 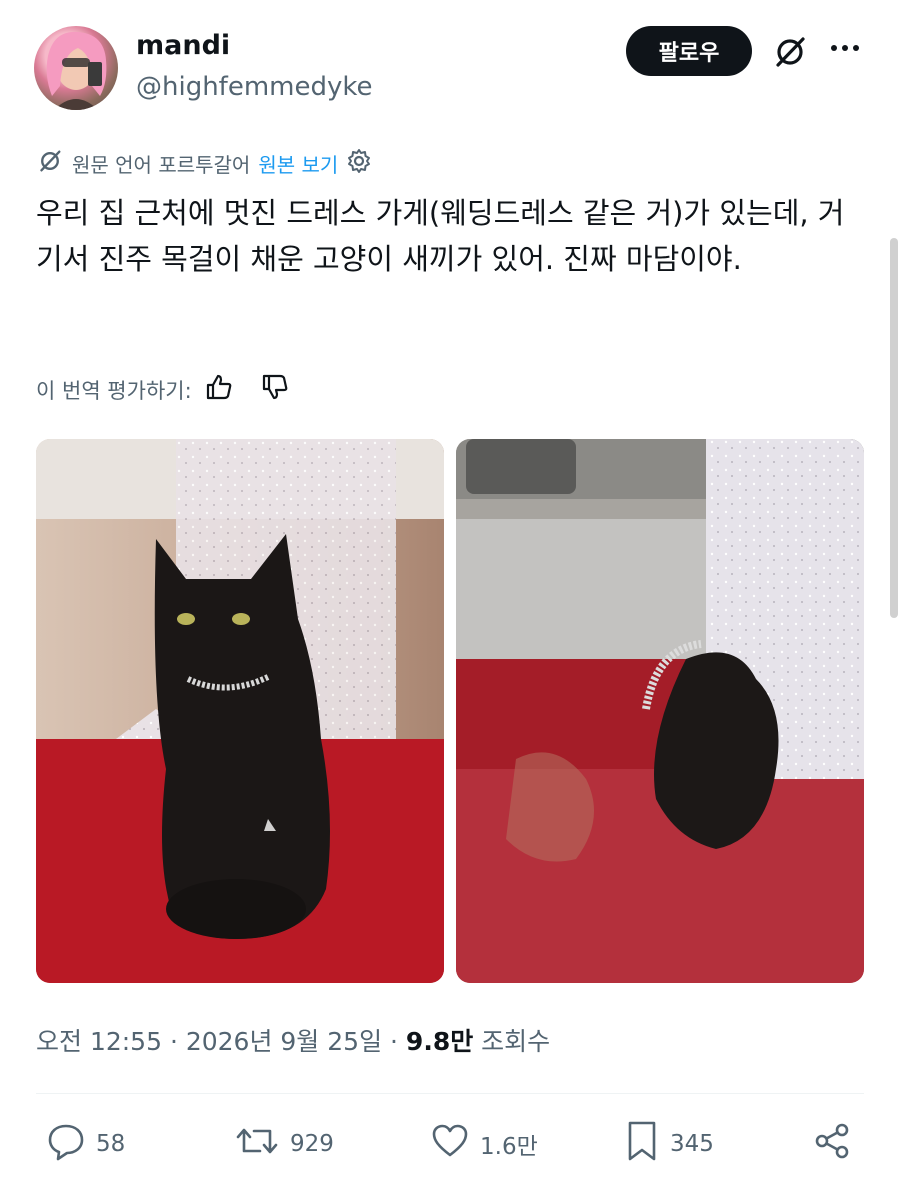 I want to click on like-count: 1.6만, so click(x=509, y=1147).